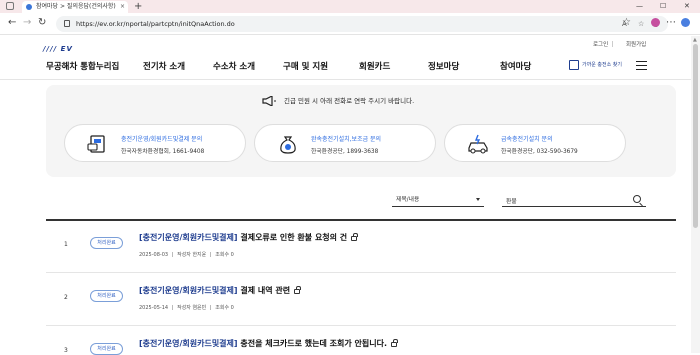  What do you see at coordinates (562, 200) in the screenshot?
I see `search-input` at bounding box center [562, 200].